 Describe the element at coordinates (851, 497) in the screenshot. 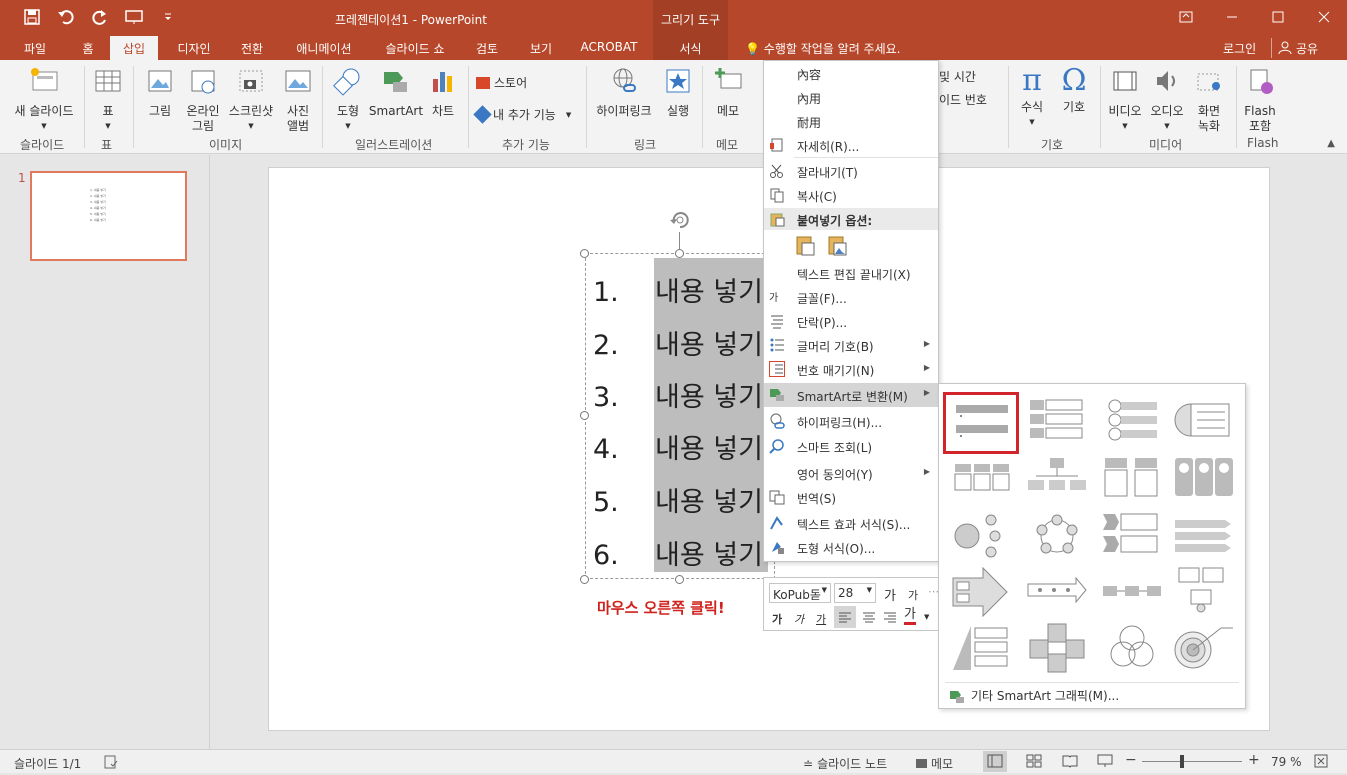

I see `menu-item-translate: 번역(S)` at that location.